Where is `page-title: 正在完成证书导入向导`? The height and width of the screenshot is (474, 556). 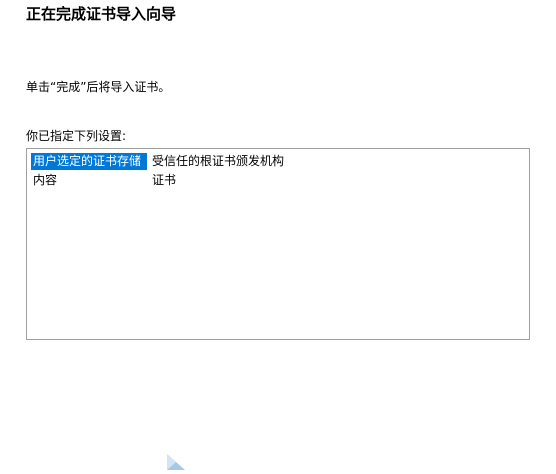 page-title: 正在完成证书导入向导 is located at coordinates (101, 14).